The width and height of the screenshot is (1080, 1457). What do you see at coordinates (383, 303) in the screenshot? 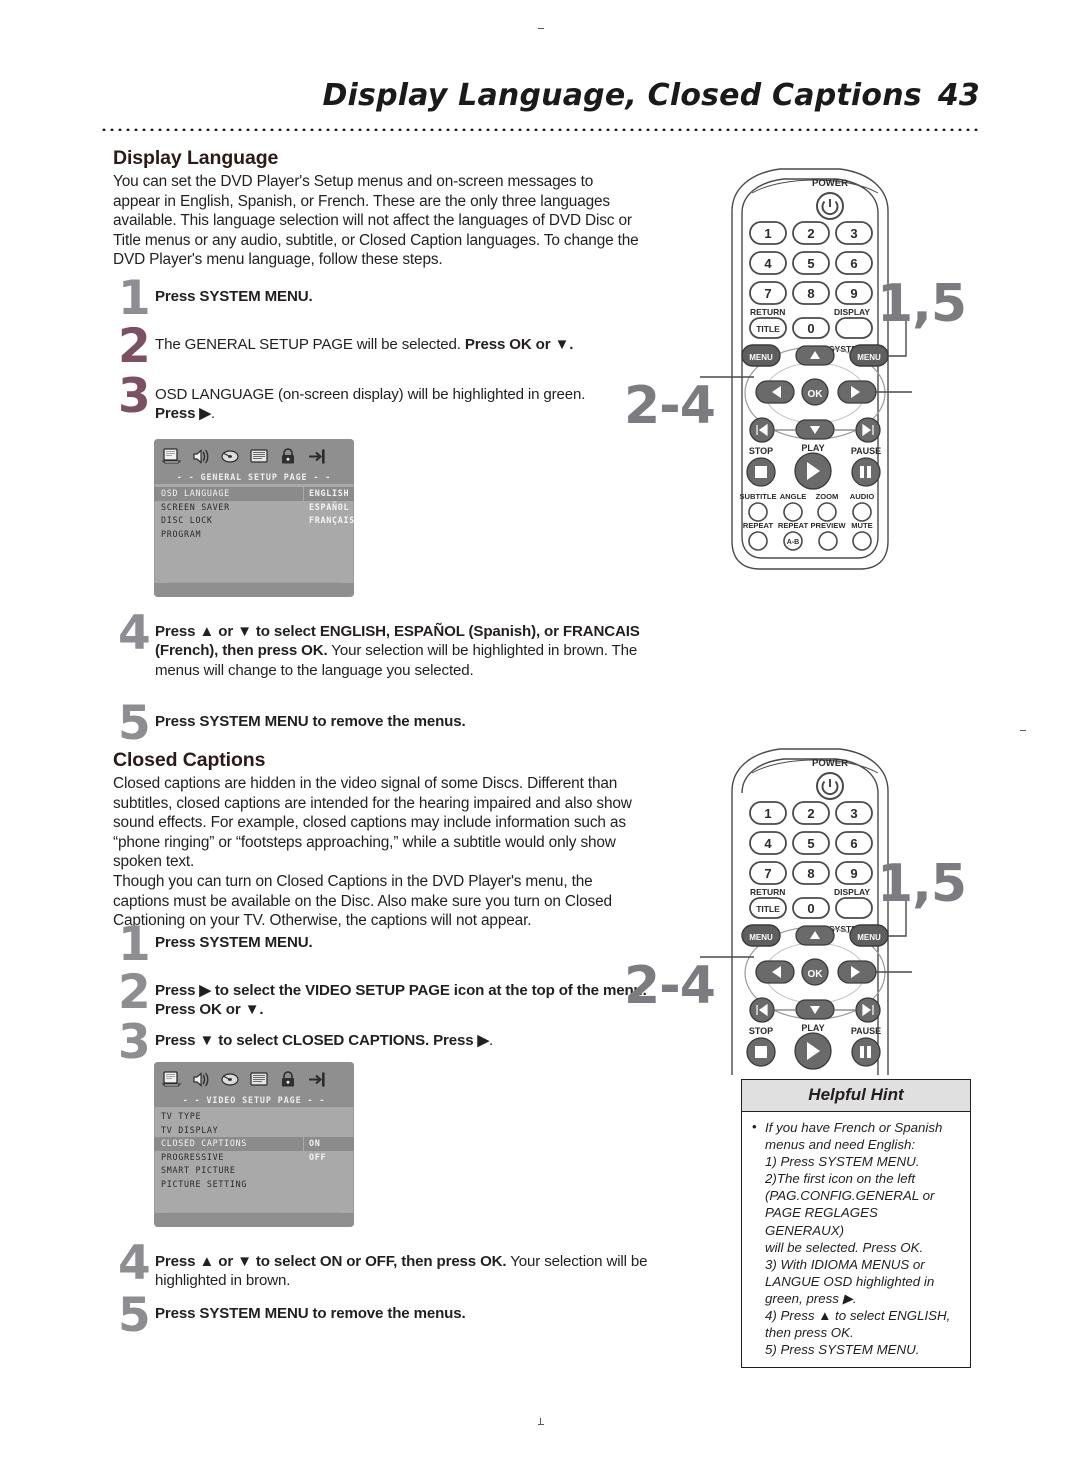
I see `step-1: 1 Press SYSTEM MENU.` at bounding box center [383, 303].